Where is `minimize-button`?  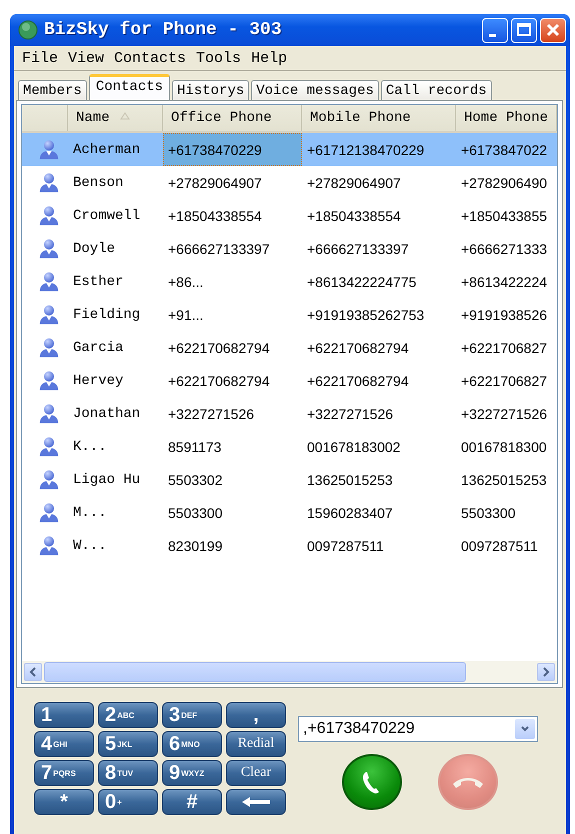
minimize-button is located at coordinates (495, 30).